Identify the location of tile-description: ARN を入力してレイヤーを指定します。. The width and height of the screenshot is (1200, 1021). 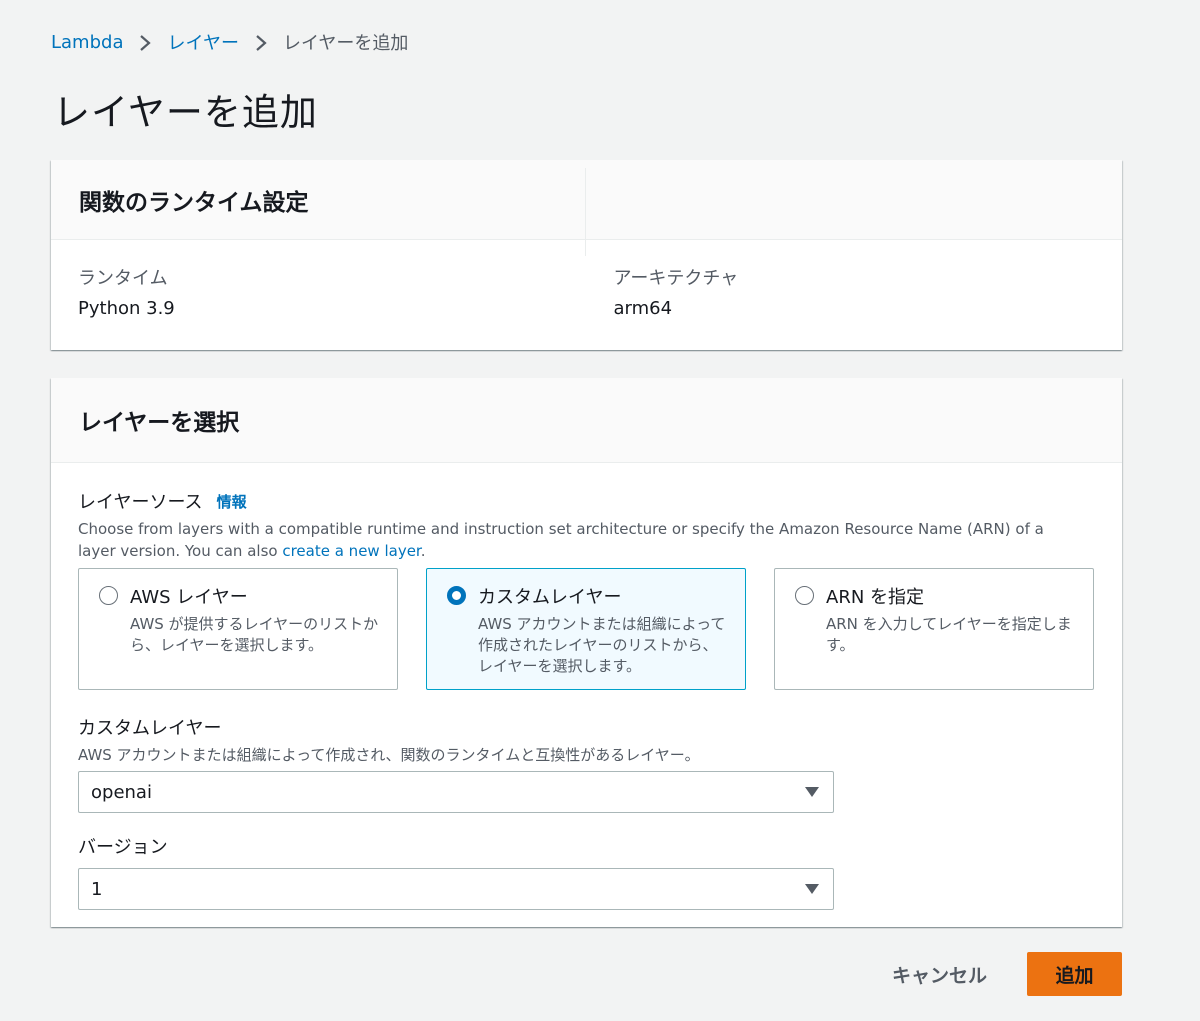
(949, 634).